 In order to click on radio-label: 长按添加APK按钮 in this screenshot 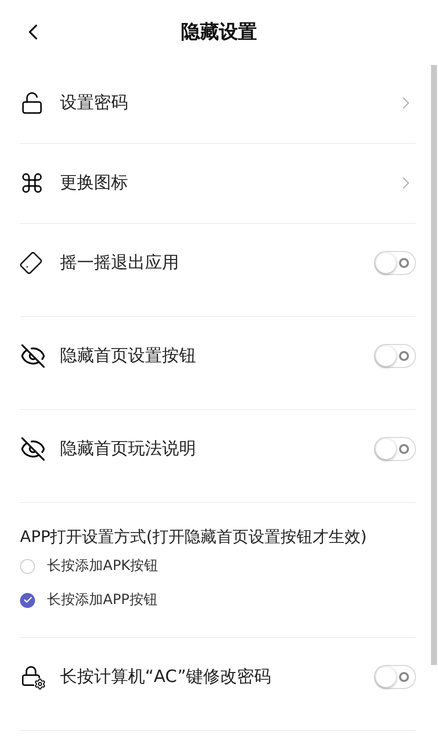, I will do `click(102, 566)`.